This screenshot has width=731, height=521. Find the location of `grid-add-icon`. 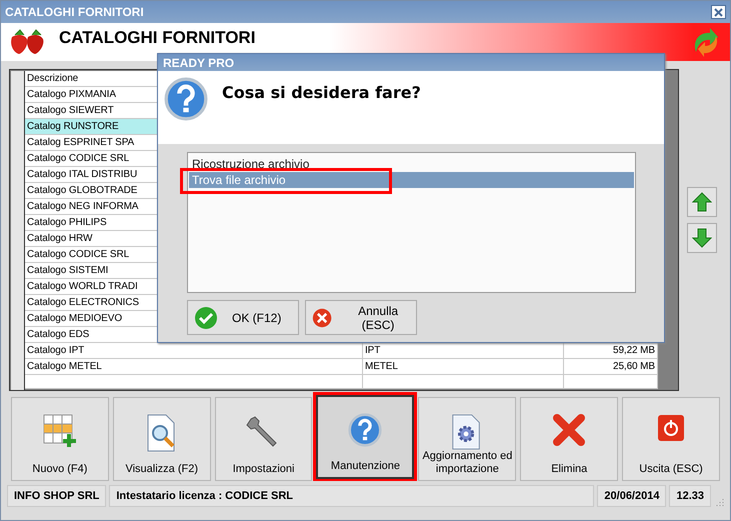

grid-add-icon is located at coordinates (59, 431).